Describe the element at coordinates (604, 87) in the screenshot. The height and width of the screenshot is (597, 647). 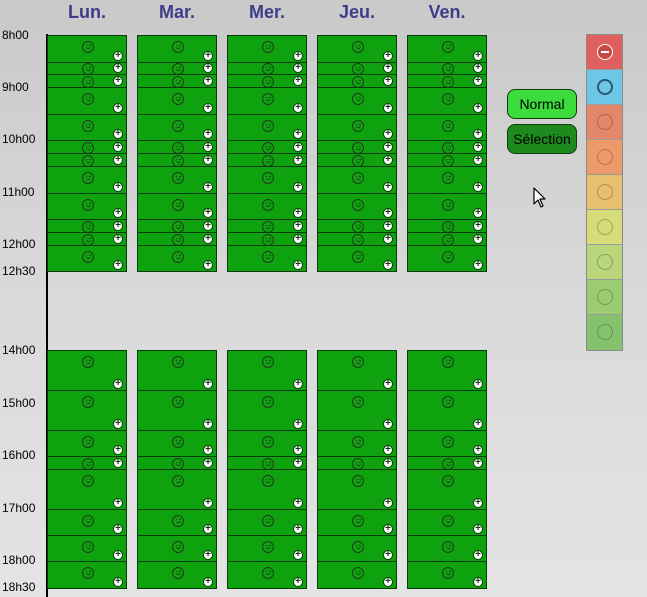
I see `mood-swatch-headset` at that location.